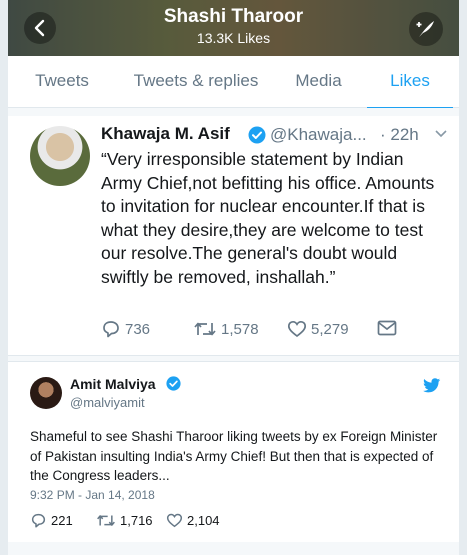  I want to click on retweet-count: 1,578, so click(240, 329).